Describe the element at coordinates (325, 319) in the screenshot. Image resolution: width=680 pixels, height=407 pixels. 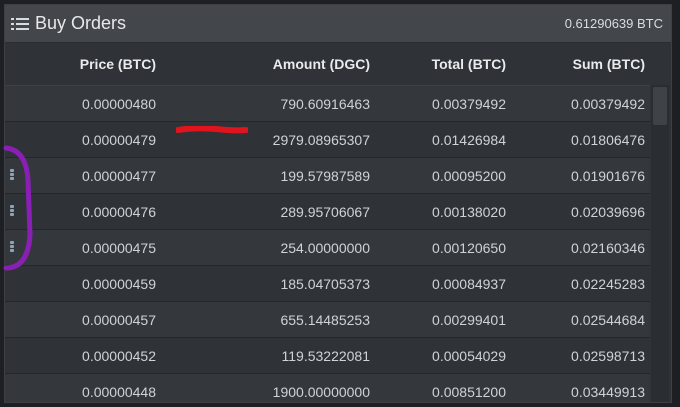
I see `amount-cell: 655.14485253` at that location.